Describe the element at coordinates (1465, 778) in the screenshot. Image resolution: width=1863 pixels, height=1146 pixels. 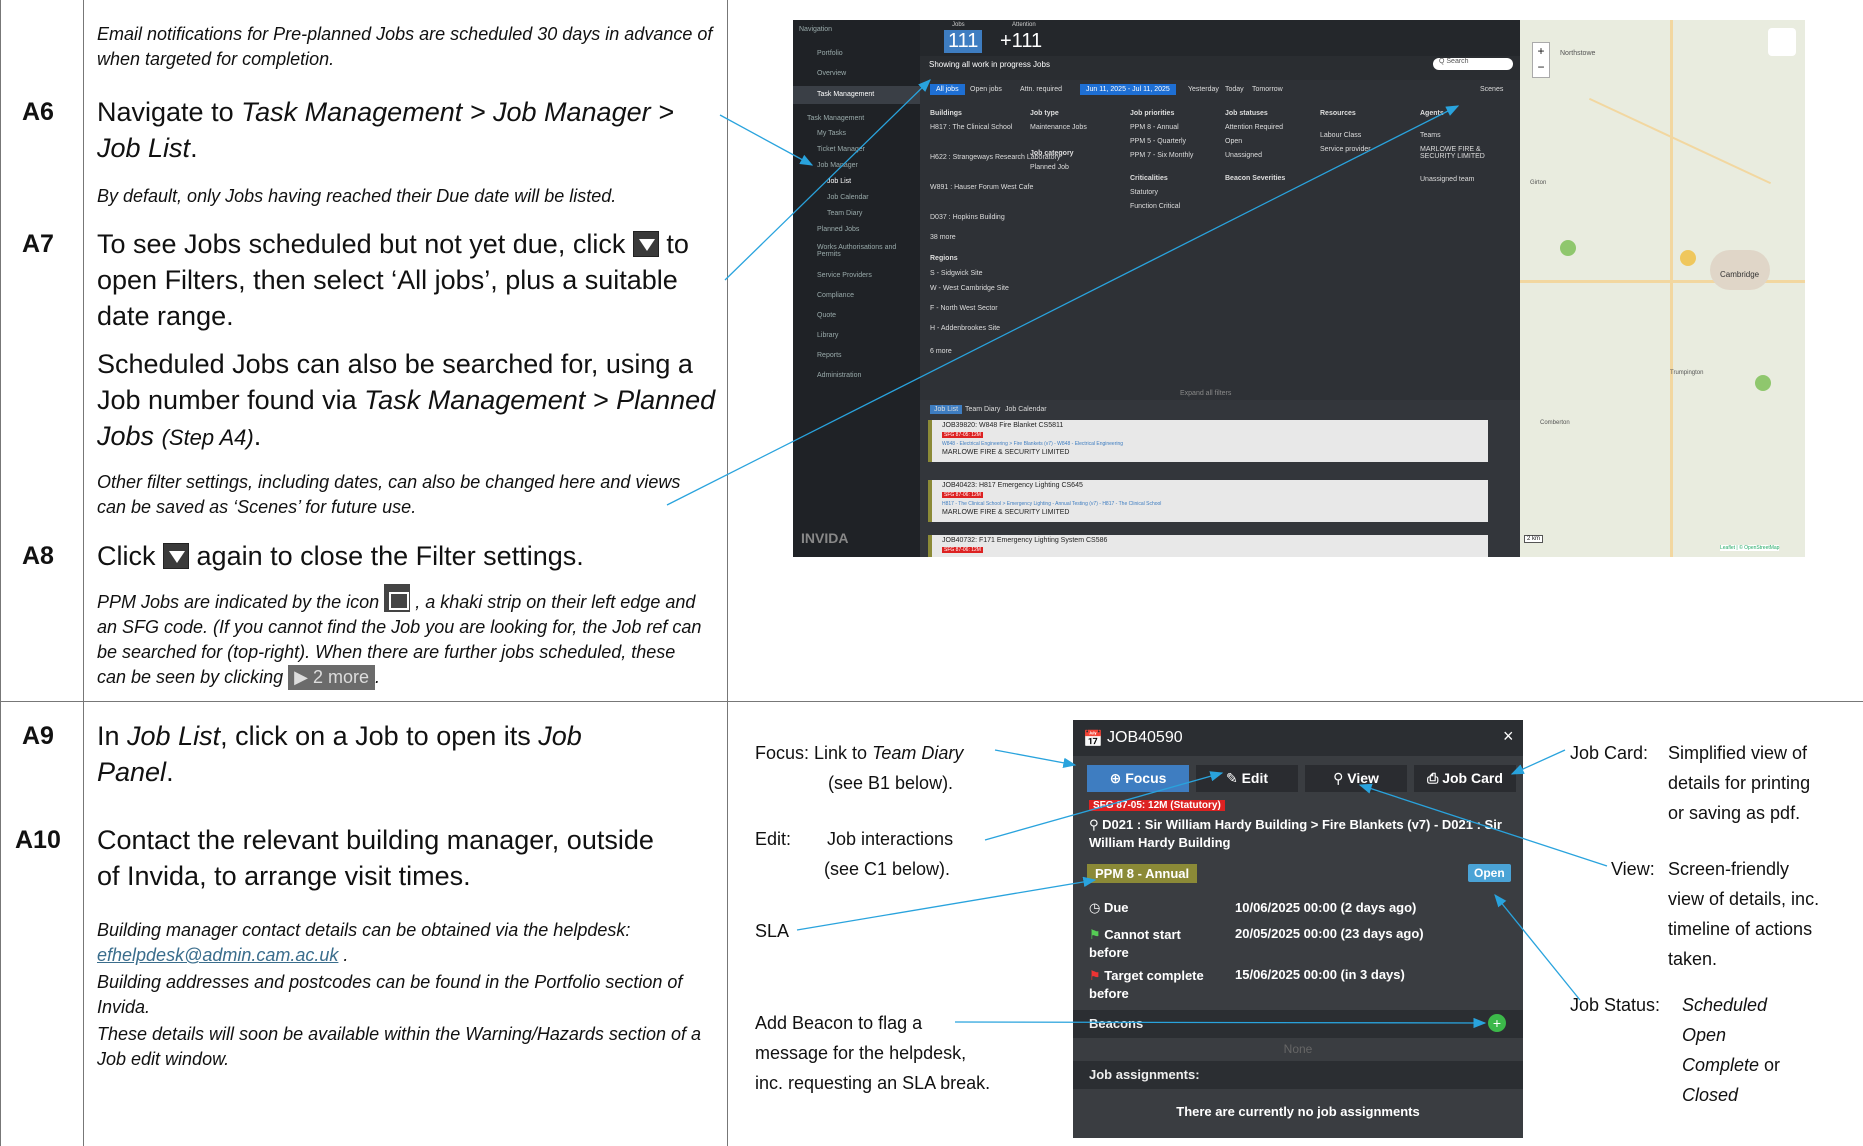
I see `job-card-button: ⎙ Job Card` at that location.